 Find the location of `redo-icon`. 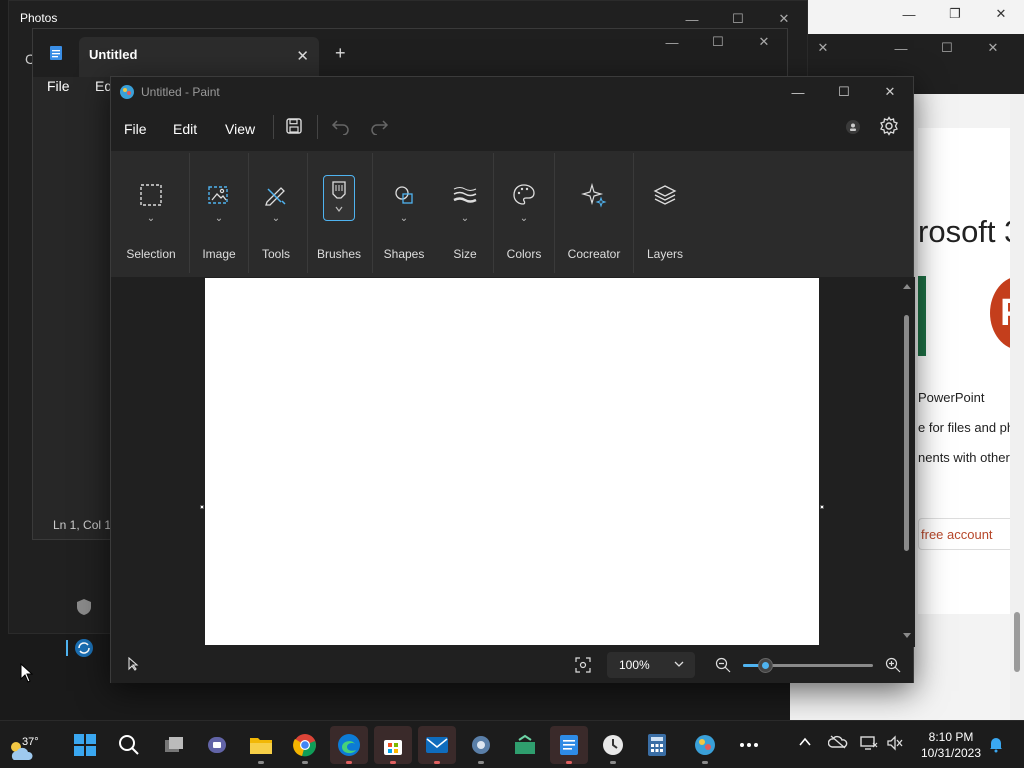

redo-icon is located at coordinates (379, 126).